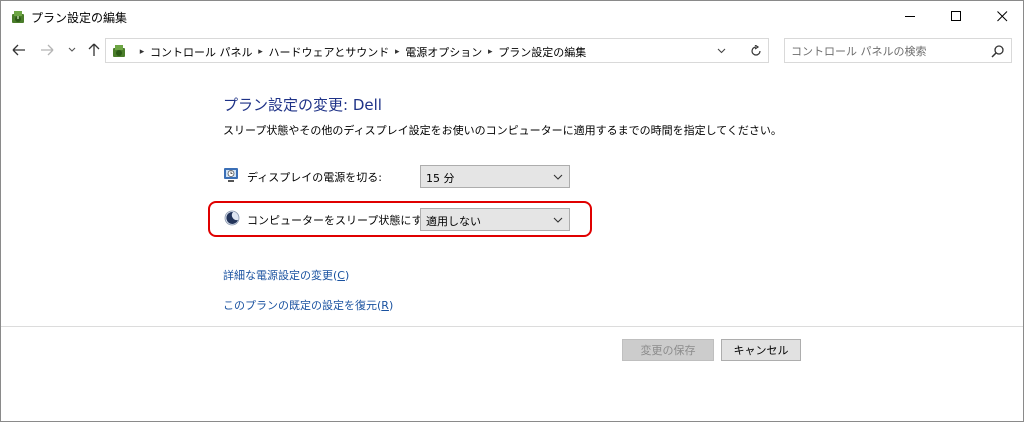 The width and height of the screenshot is (1024, 422). I want to click on minimize-button, so click(910, 16).